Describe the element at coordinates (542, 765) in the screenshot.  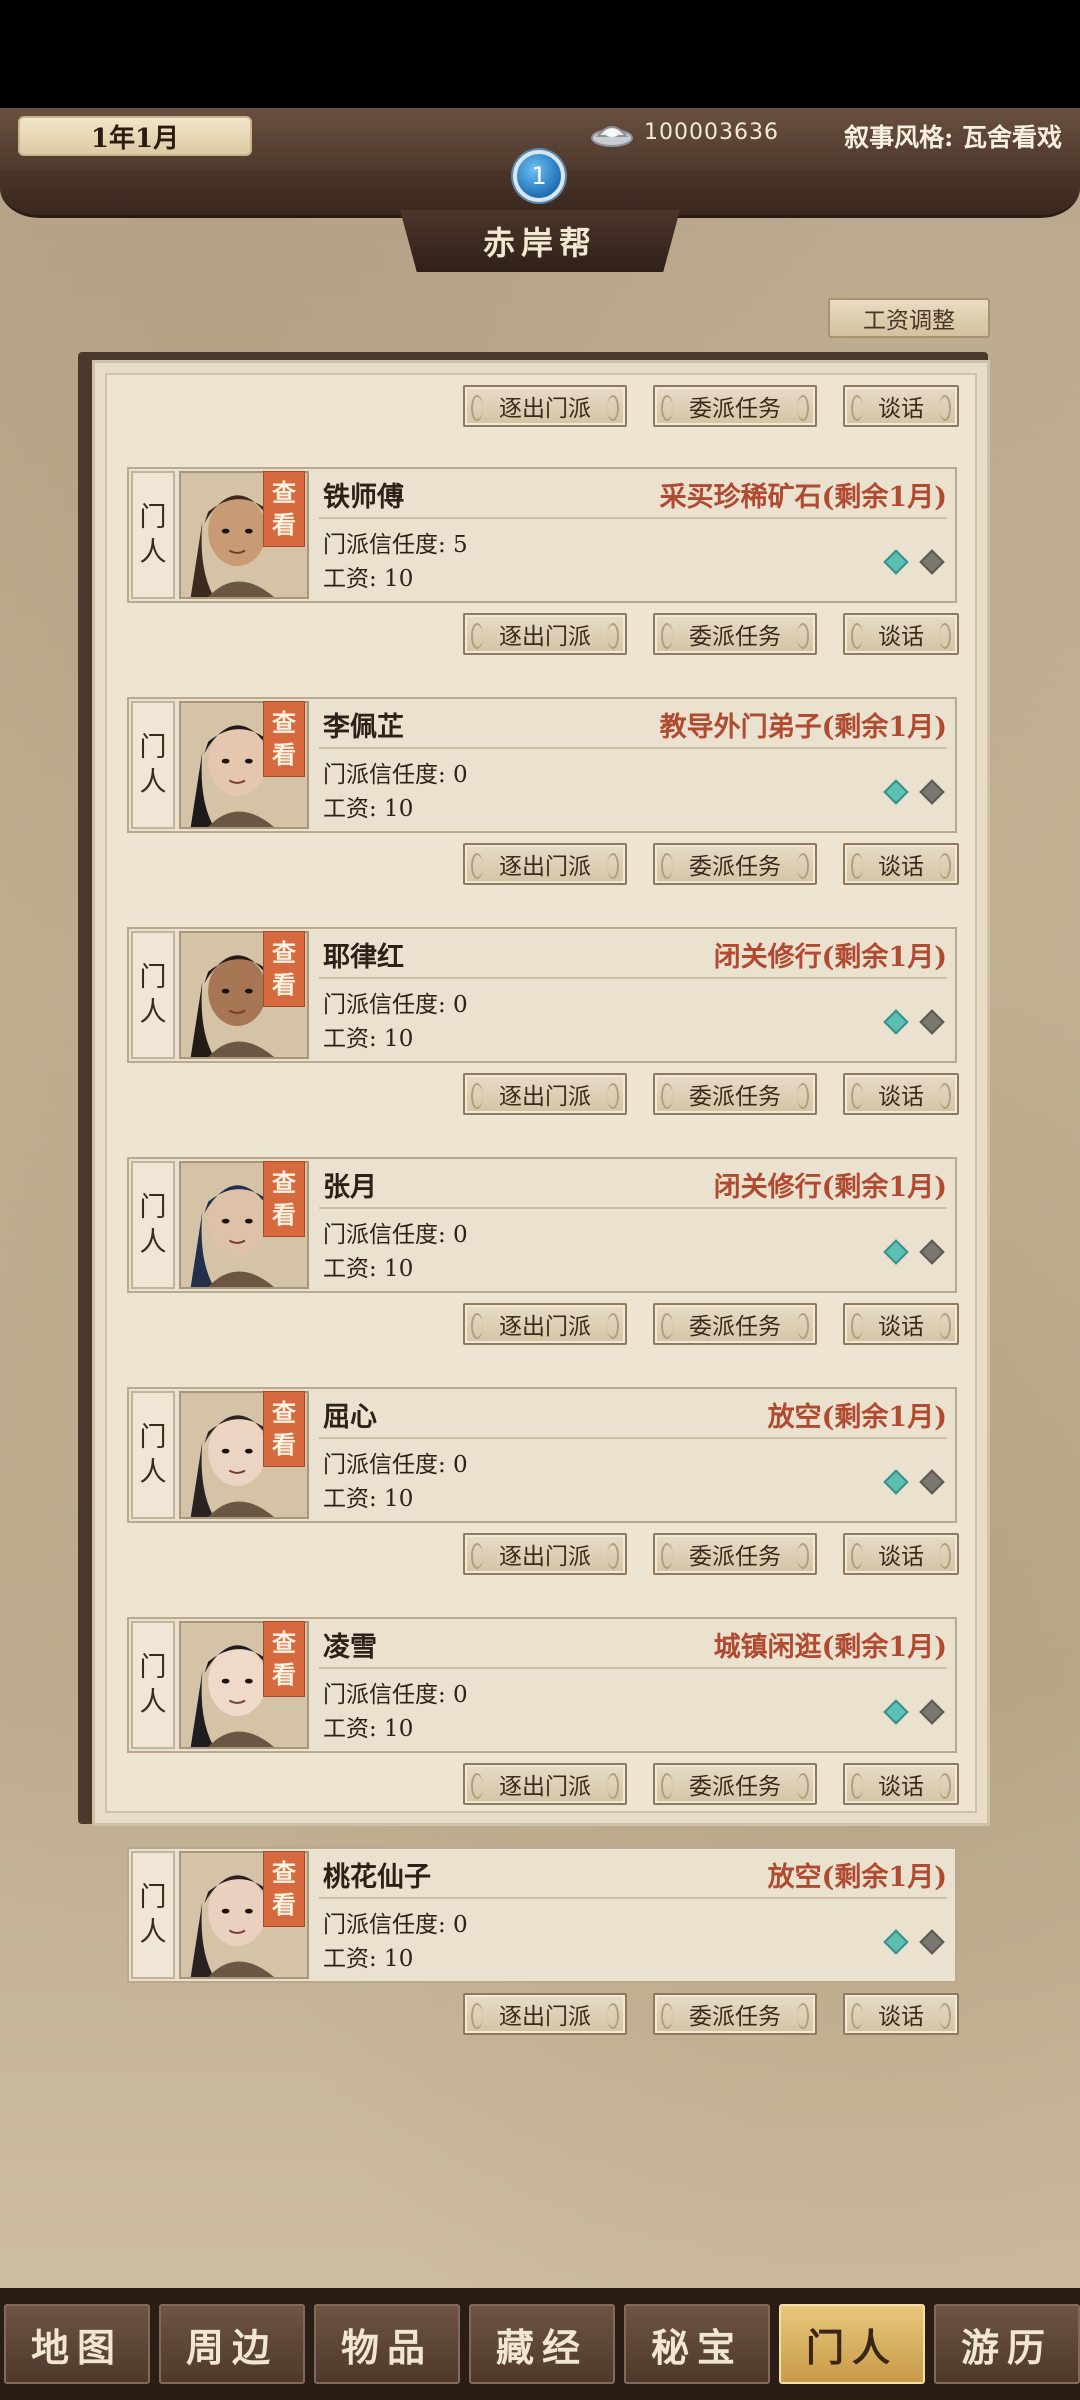
I see `member-card: 门 人 查 看 李佩芷 教导外门弟子(剩余1月) 门派信任度: 0 工资: 10` at that location.